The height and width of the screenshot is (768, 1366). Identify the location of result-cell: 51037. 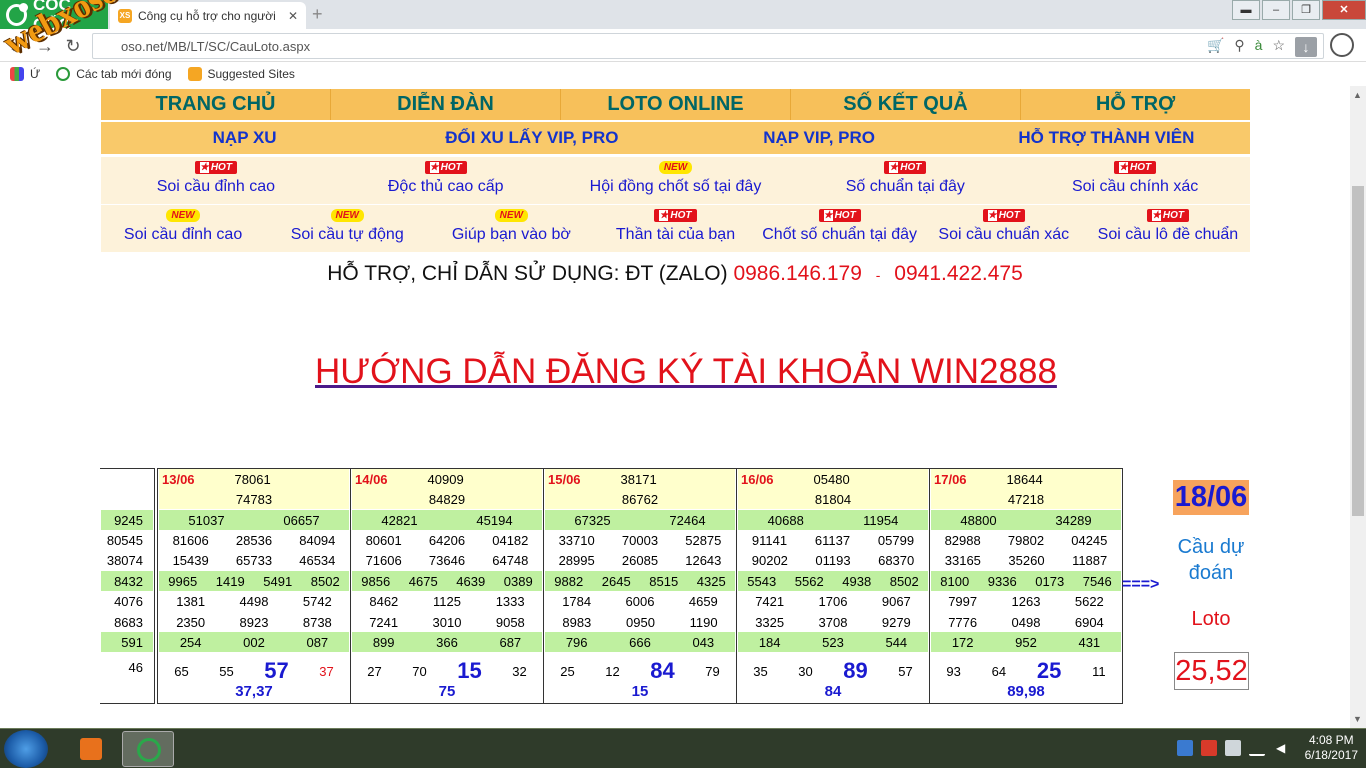
(206, 520).